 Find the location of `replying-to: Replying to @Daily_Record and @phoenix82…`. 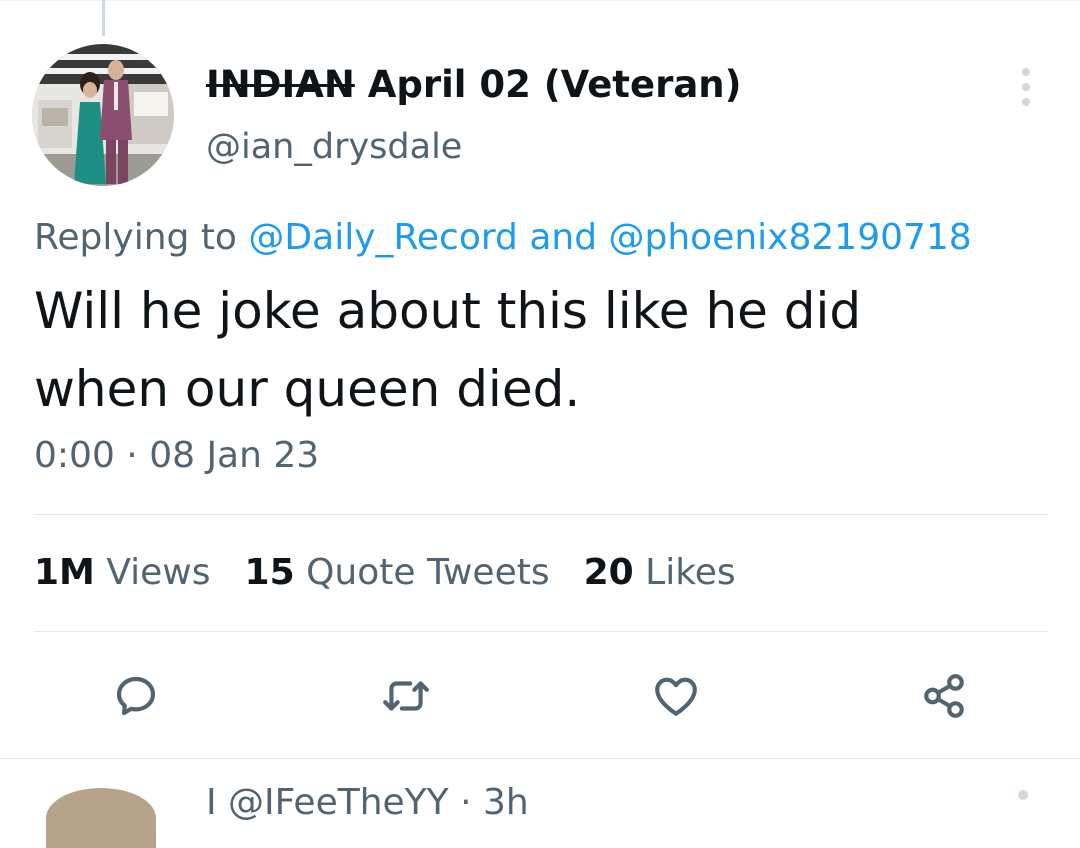

replying-to: Replying to @Daily_Record and @phoenix82… is located at coordinates (503, 238).